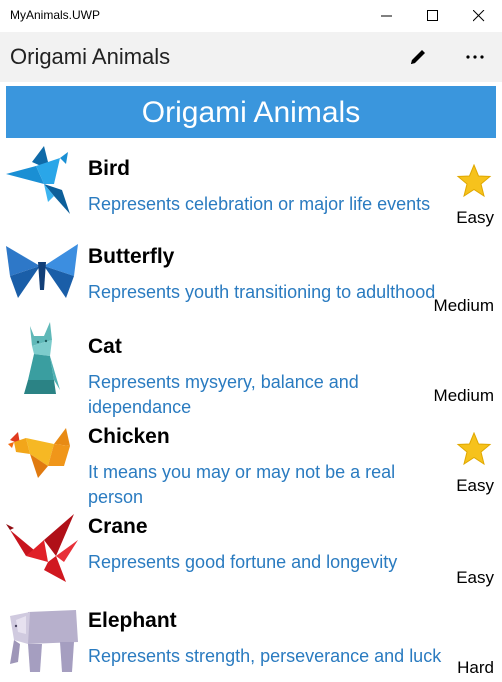 Image resolution: width=502 pixels, height=682 pixels. What do you see at coordinates (42, 271) in the screenshot?
I see `origami-butterfly-icon` at bounding box center [42, 271].